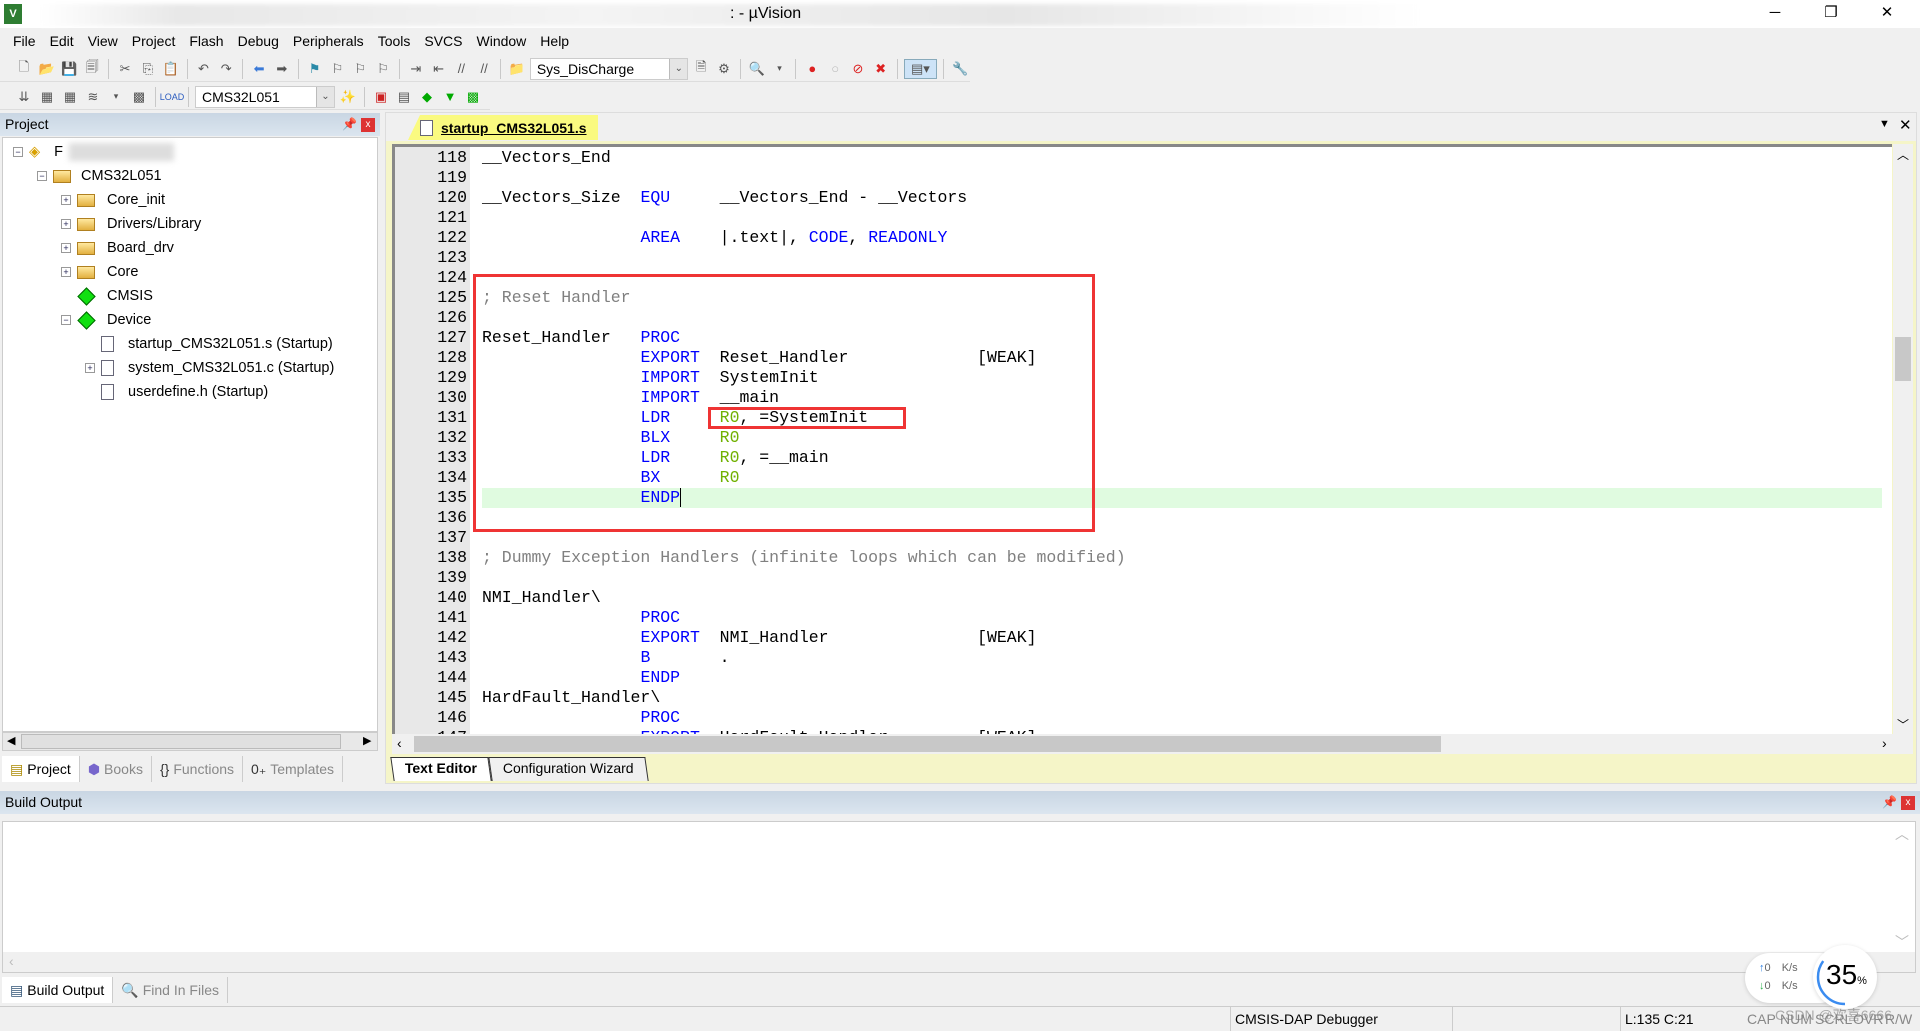 The image size is (1920, 1031). I want to click on tree-group: + Drivers/Library, so click(131, 224).